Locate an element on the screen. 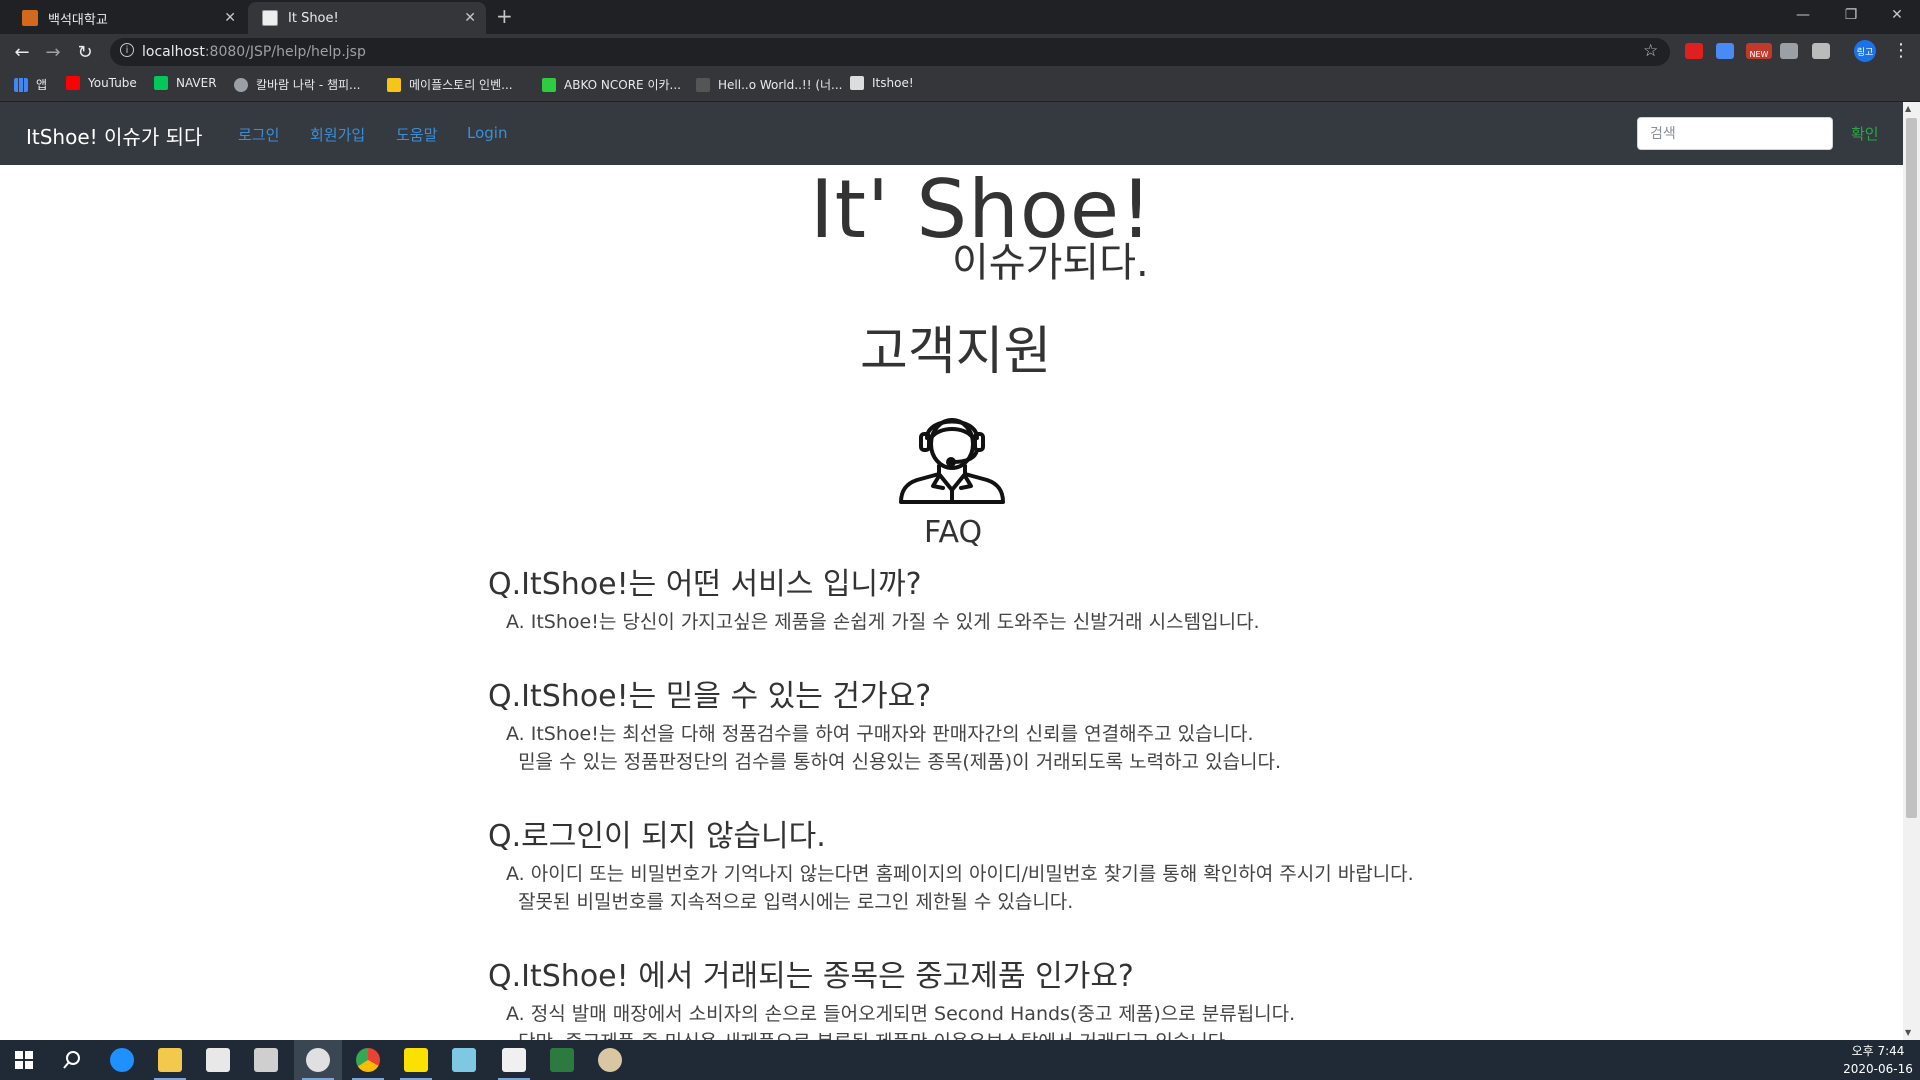  inven-icon is located at coordinates (394, 84).